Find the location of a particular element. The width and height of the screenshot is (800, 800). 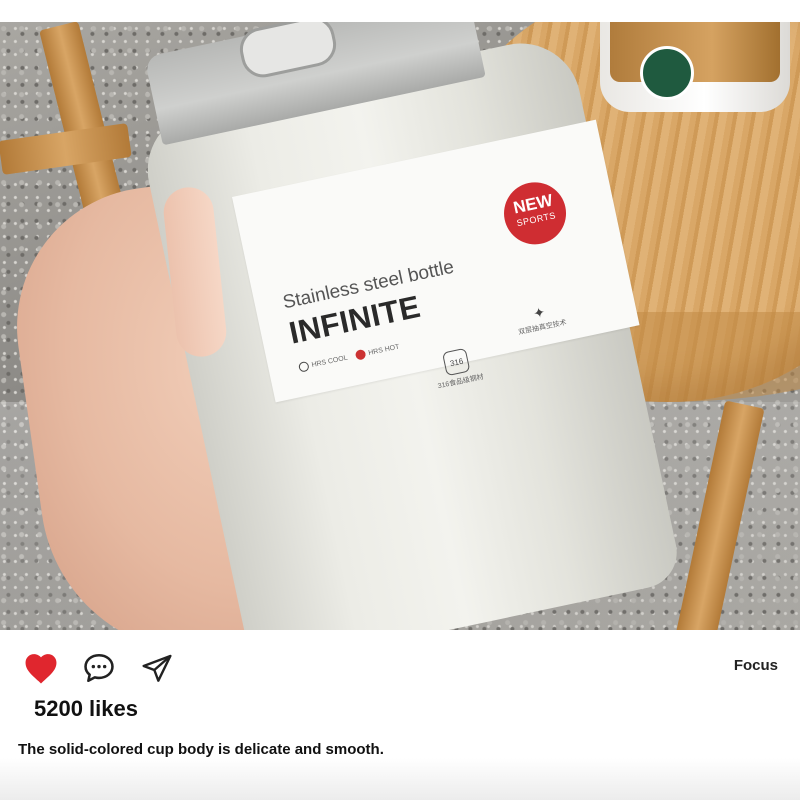

feature-vacuum: ✦ 双层抽真空技术 is located at coordinates (542, 320).